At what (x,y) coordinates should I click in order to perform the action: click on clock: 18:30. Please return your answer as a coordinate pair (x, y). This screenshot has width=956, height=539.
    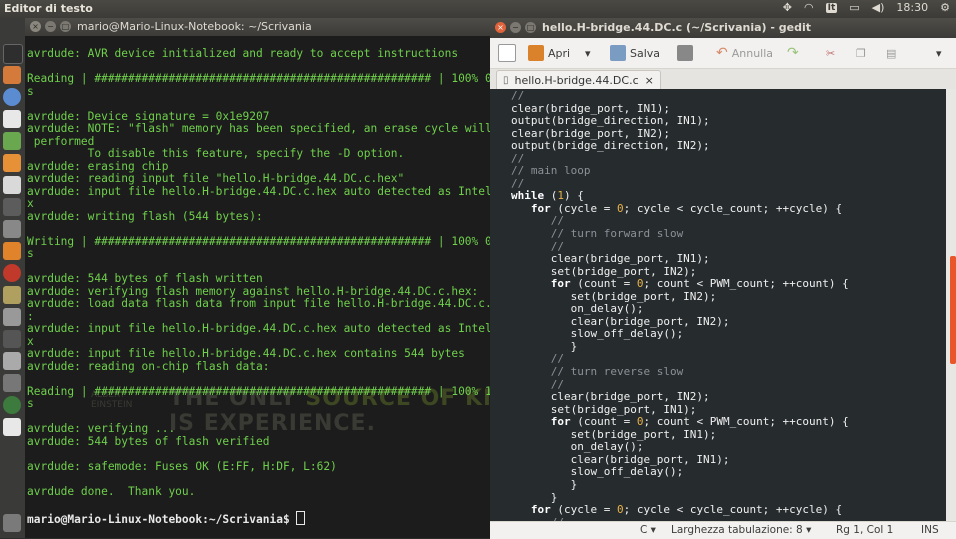
    Looking at the image, I should click on (912, 7).